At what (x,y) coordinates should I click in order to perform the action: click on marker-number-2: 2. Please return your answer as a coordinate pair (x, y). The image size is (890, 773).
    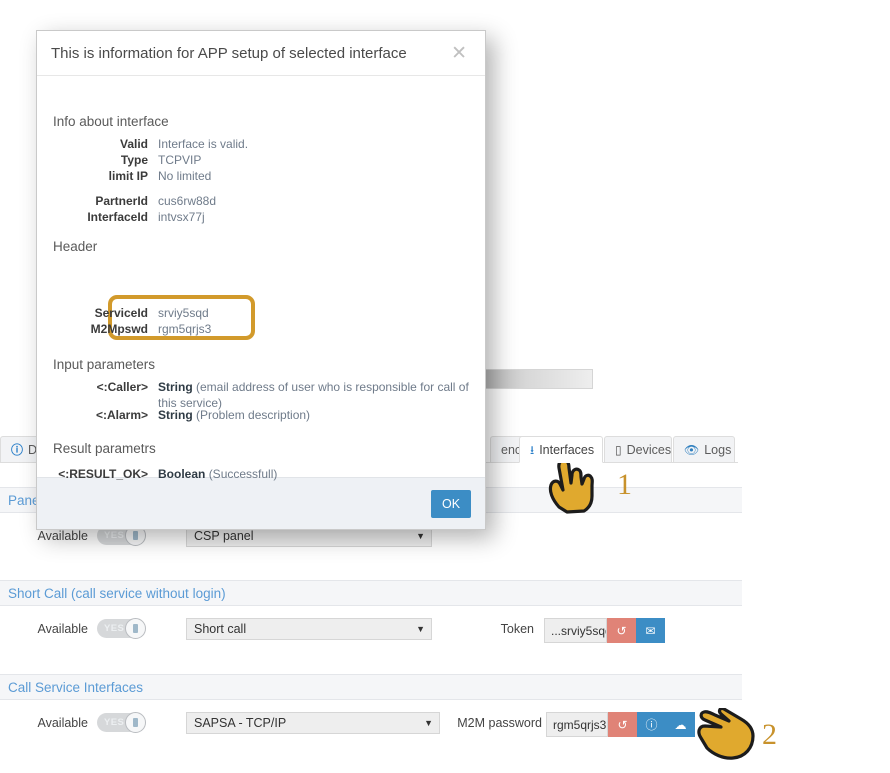
    Looking at the image, I should click on (769, 734).